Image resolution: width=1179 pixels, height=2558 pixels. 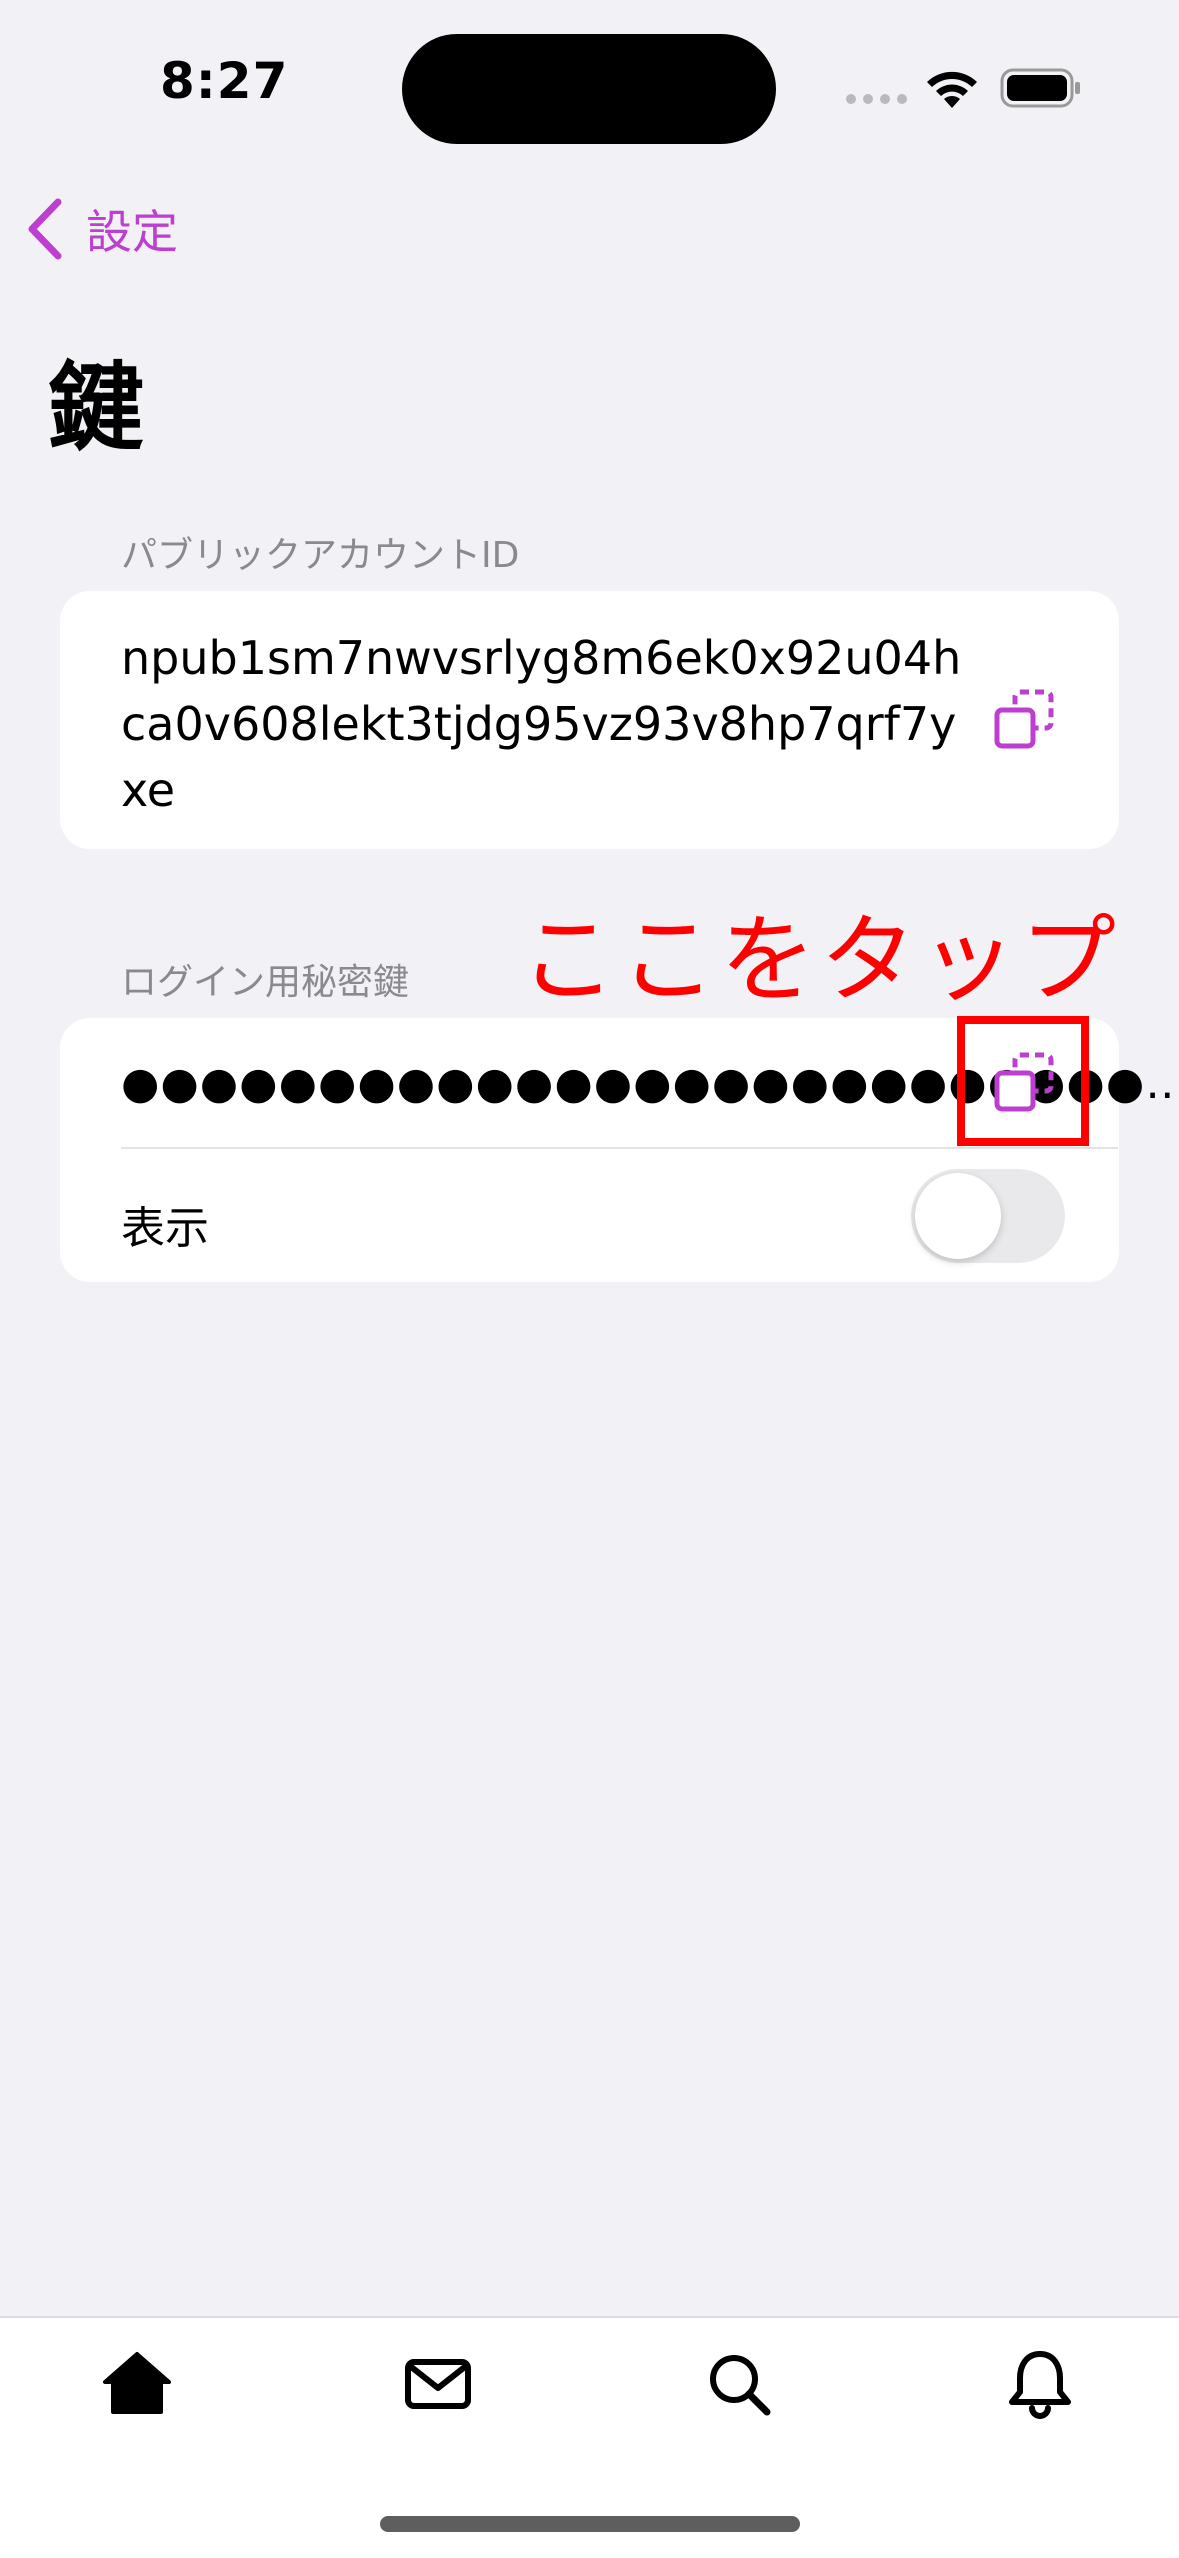 I want to click on status-time: 8:27, so click(x=224, y=81).